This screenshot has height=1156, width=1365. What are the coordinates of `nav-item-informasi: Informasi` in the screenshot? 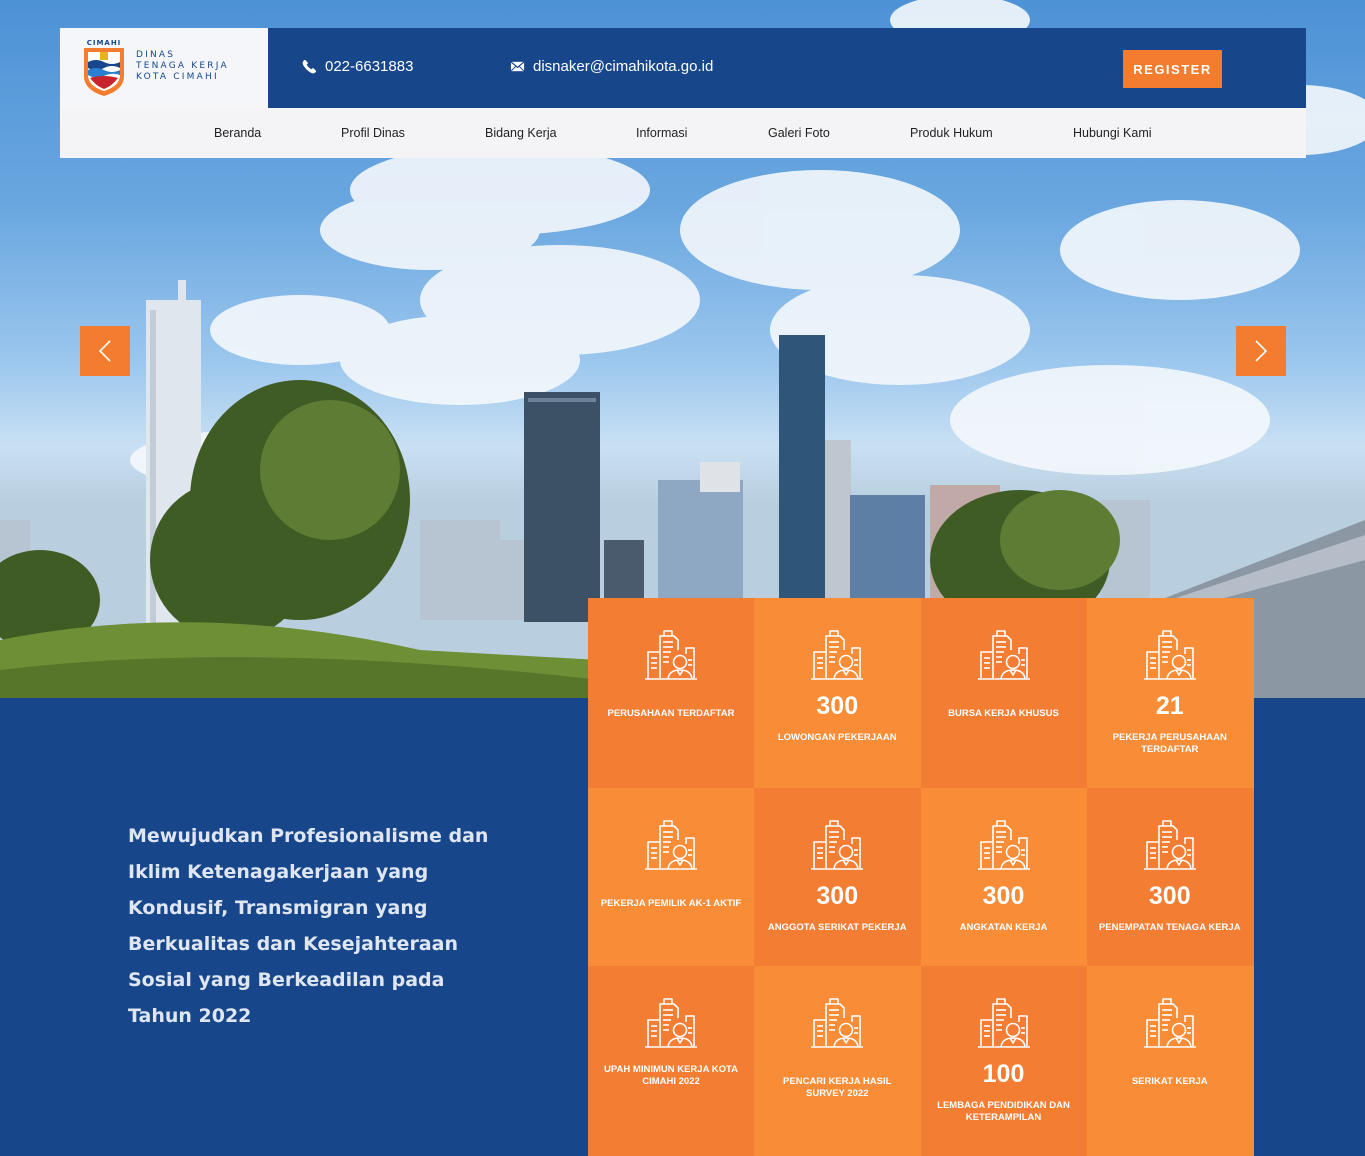 It's located at (661, 133).